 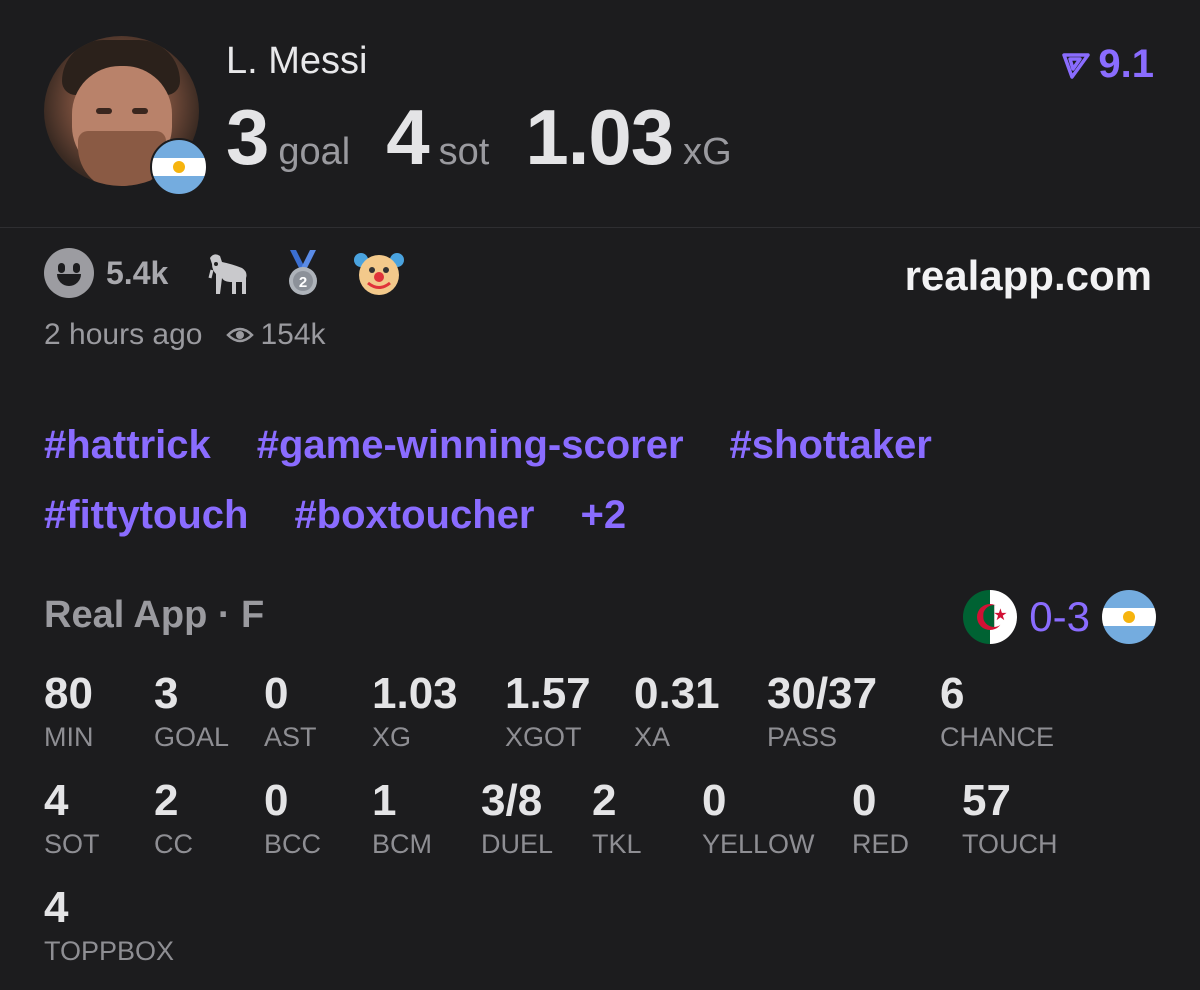 What do you see at coordinates (1028, 276) in the screenshot?
I see `site-link: realapp.com` at bounding box center [1028, 276].